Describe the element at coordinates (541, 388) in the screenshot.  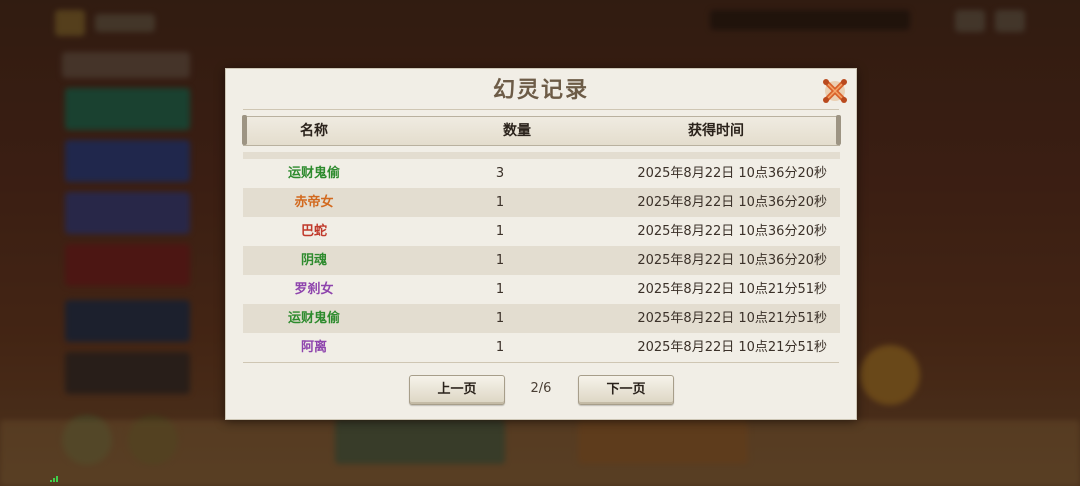
I see `page-indicator: 2/6` at that location.